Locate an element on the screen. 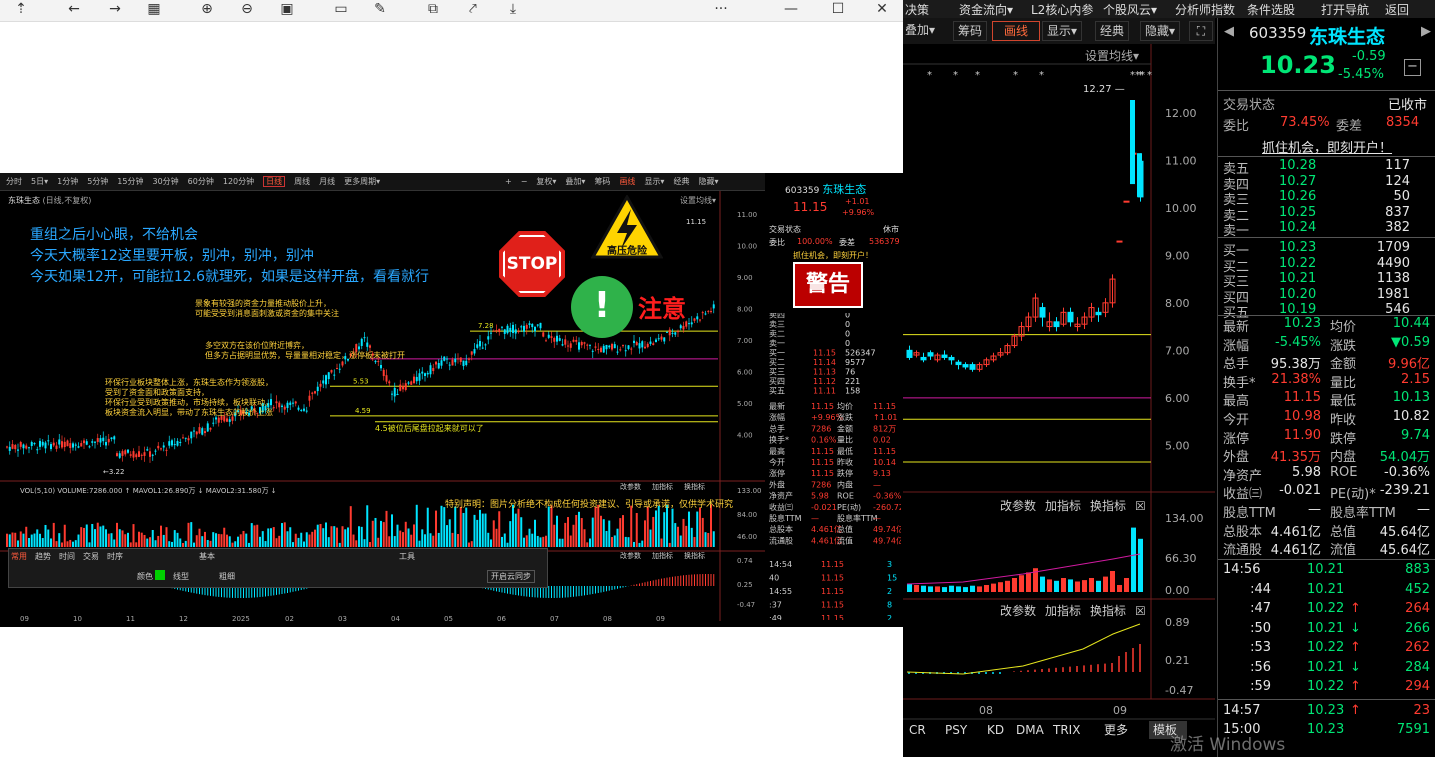 This screenshot has width=1435, height=757. close-button: ✕ is located at coordinates (882, 10).